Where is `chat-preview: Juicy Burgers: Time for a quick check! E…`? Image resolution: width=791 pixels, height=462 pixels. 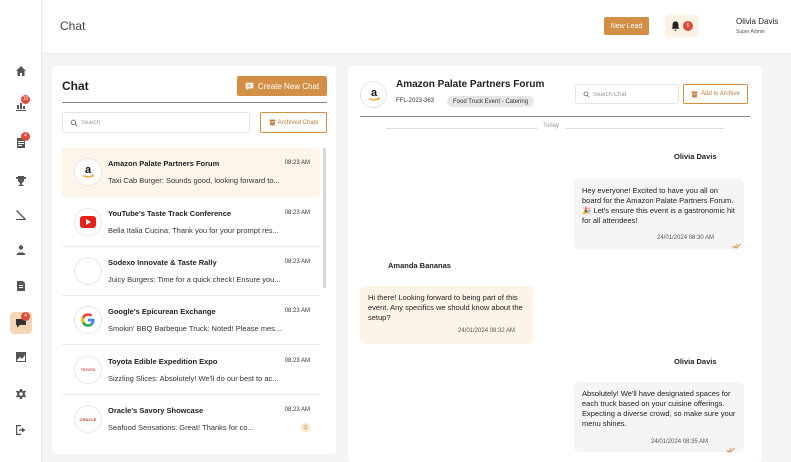 chat-preview: Juicy Burgers: Time for a quick check! E… is located at coordinates (194, 279).